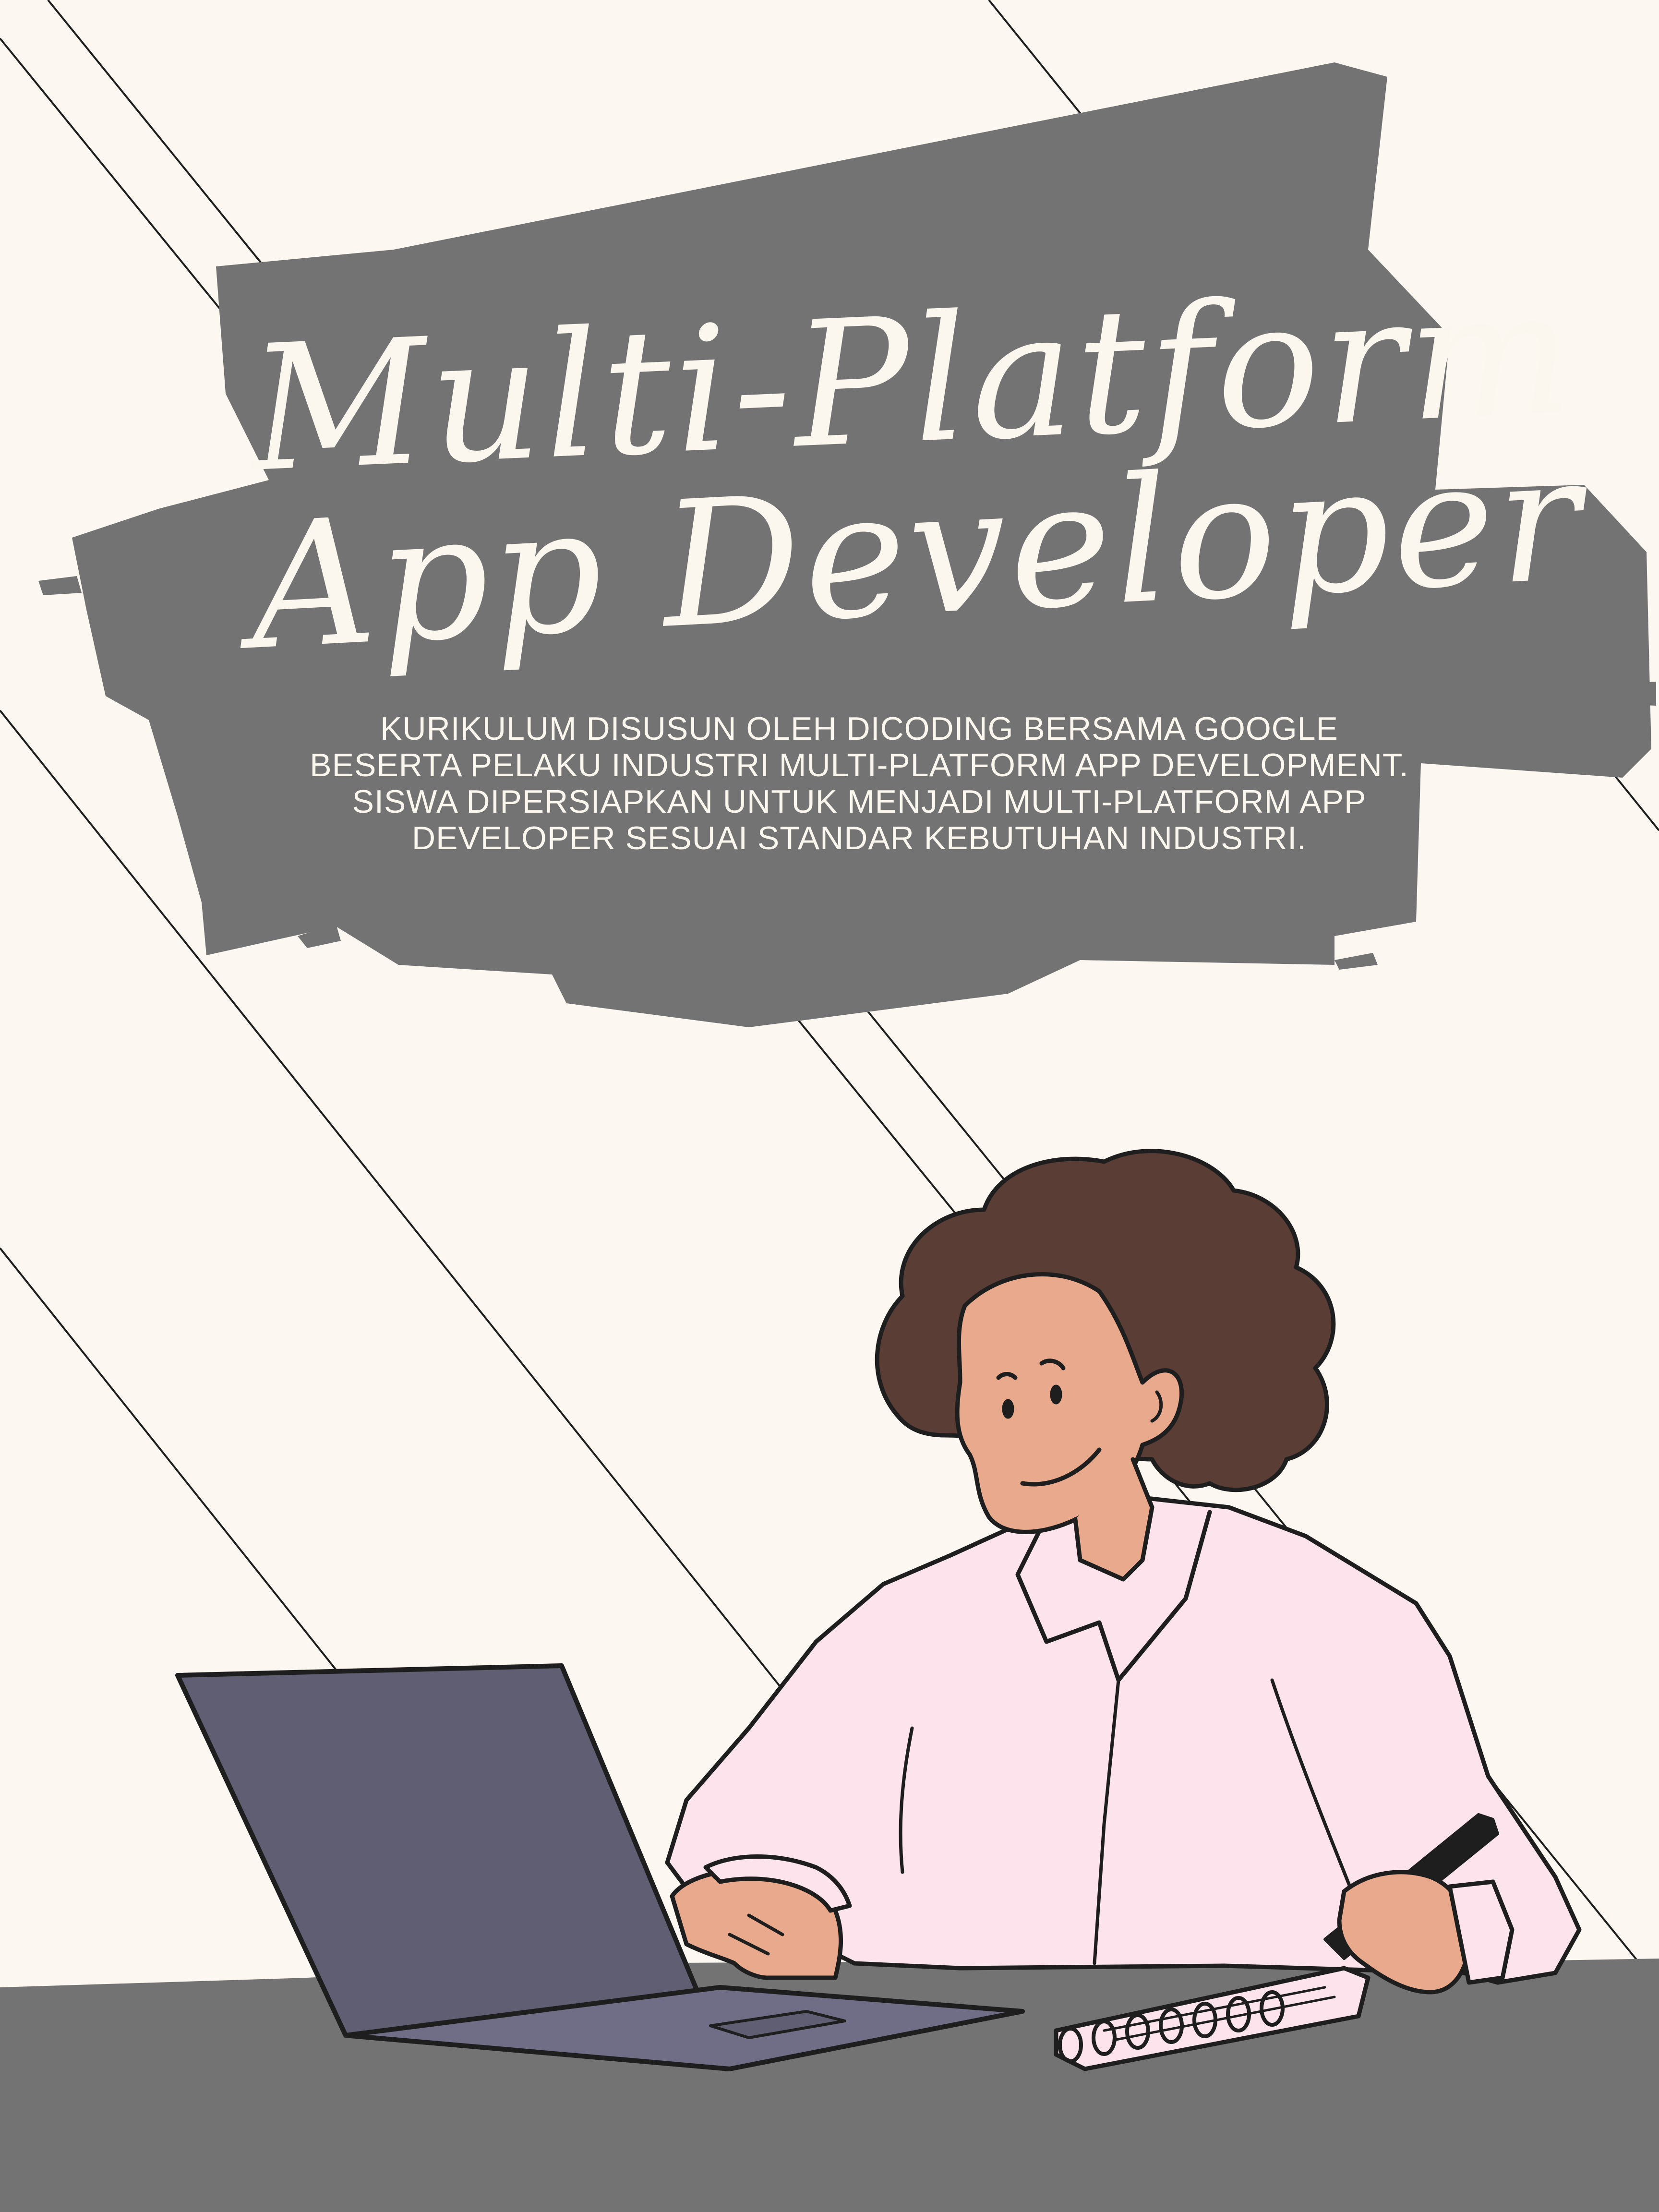  I want to click on left-eye, so click(1008, 1409).